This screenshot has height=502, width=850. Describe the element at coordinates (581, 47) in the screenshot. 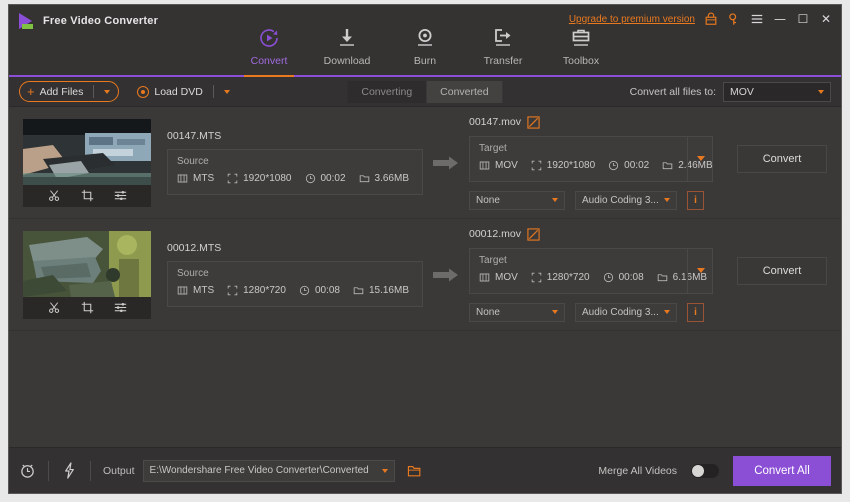

I see `tab-toolbox: Toolbox` at that location.